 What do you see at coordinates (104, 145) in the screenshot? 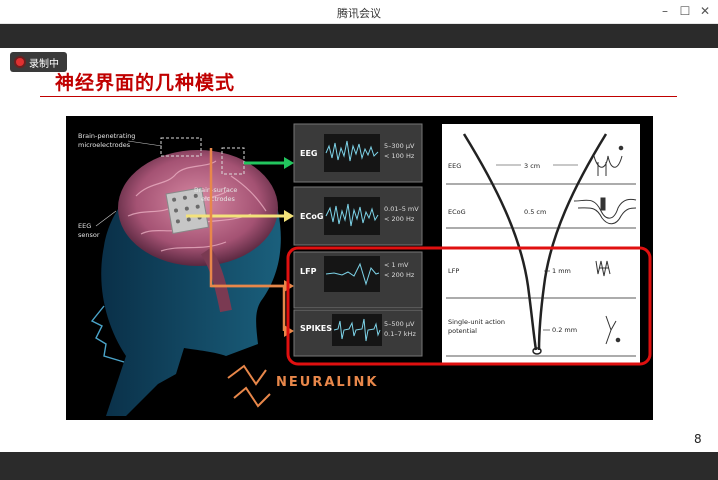
I see `label-microelectrodes: microelectrodes` at bounding box center [104, 145].